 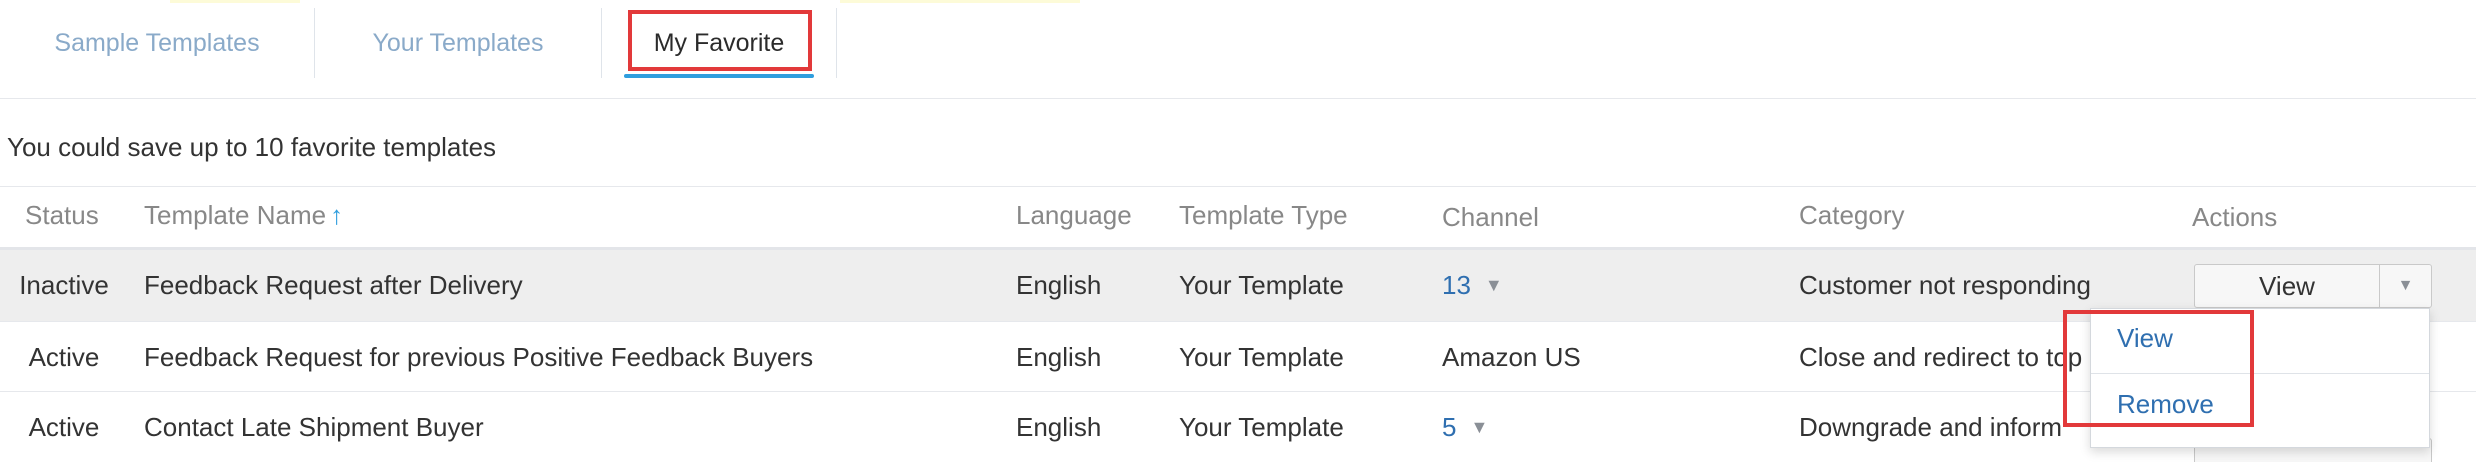 I want to click on channel-count-dropdown: 13 ▼, so click(x=1472, y=285).